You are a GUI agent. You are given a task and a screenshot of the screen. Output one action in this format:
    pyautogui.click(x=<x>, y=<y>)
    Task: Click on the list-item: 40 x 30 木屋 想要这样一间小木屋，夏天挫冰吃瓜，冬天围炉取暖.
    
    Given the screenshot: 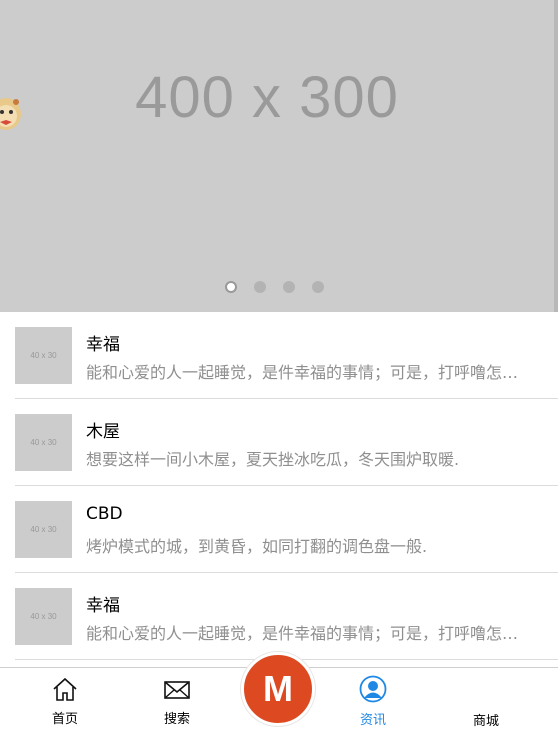 What is the action you would take?
    pyautogui.click(x=279, y=442)
    